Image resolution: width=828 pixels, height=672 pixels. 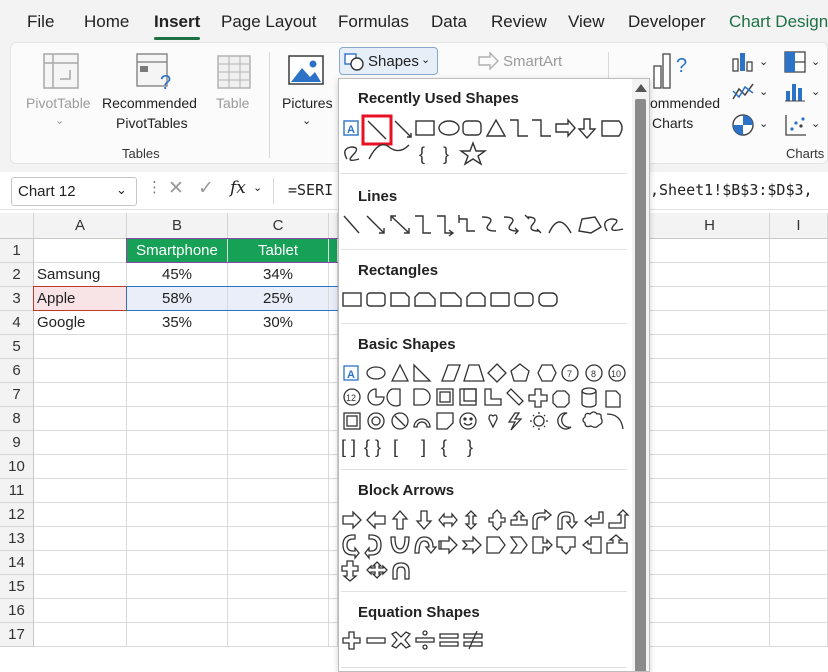 What do you see at coordinates (17, 611) in the screenshot?
I see `row-header-16: 16` at bounding box center [17, 611].